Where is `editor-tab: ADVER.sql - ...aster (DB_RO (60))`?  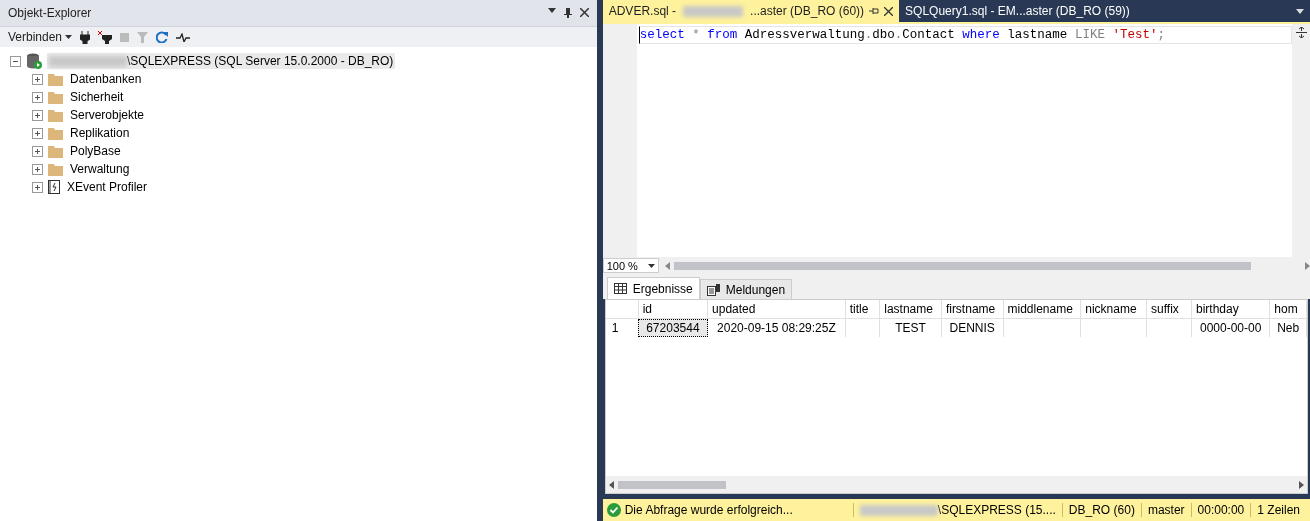 editor-tab: ADVER.sql - ...aster (DB_RO (60)) is located at coordinates (751, 11).